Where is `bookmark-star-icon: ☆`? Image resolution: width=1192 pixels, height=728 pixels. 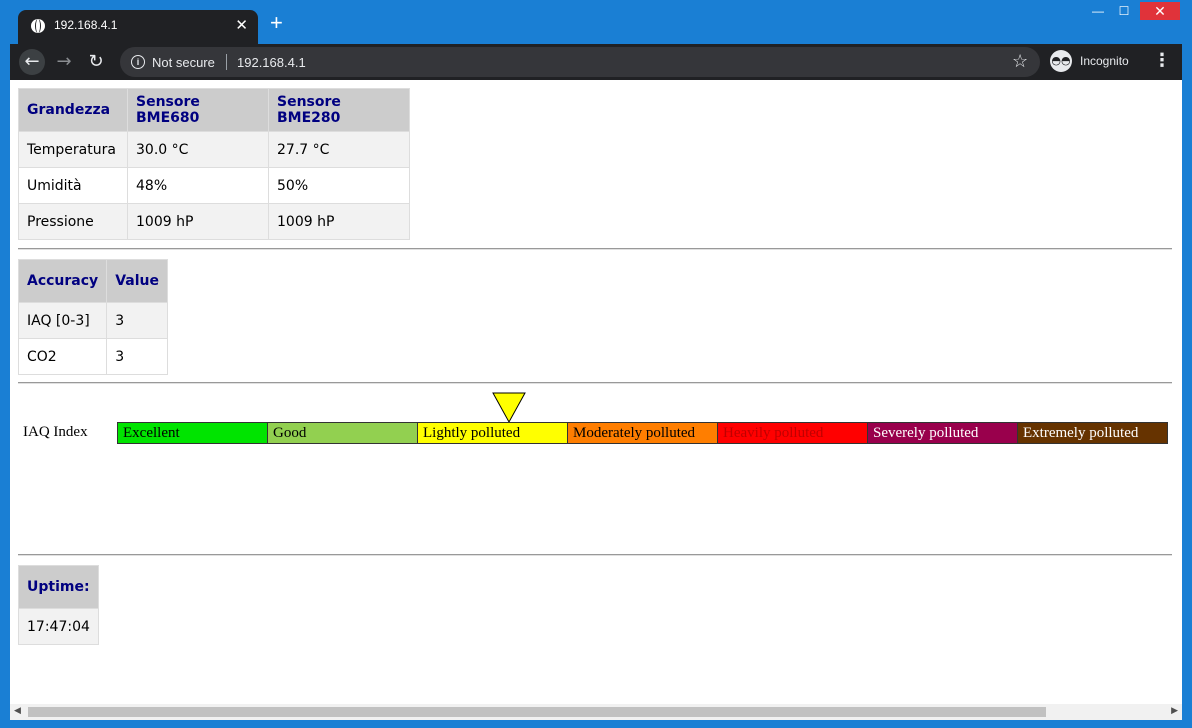
bookmark-star-icon: ☆ is located at coordinates (1020, 61).